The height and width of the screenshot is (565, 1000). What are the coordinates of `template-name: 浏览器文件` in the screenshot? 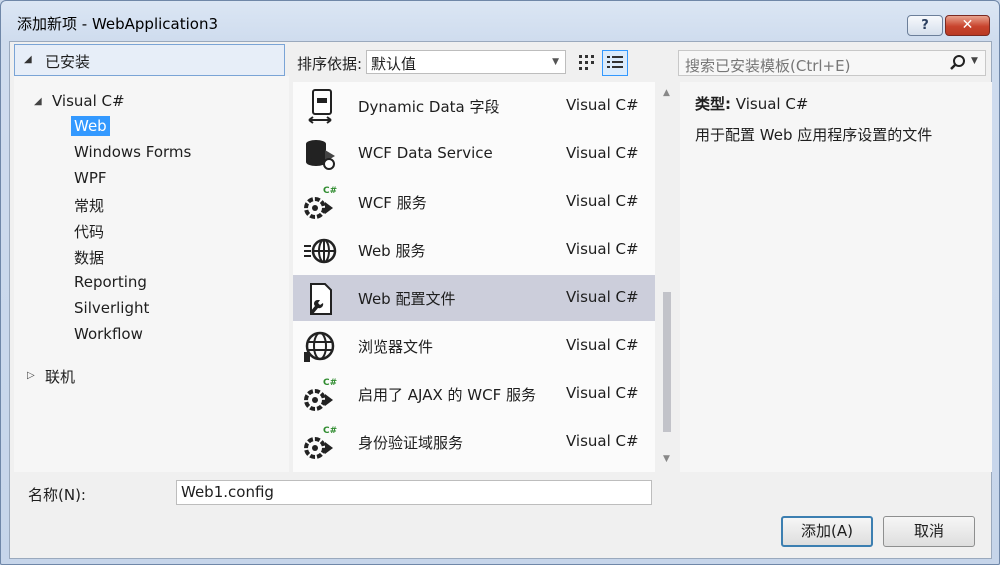 It's located at (396, 347).